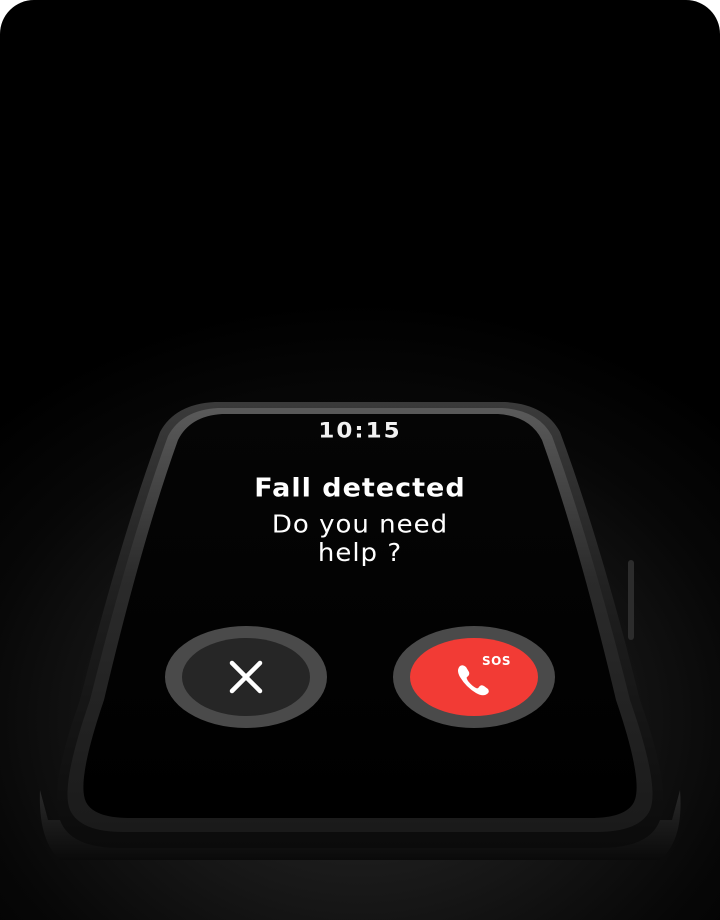 This screenshot has height=920, width=720. Describe the element at coordinates (360, 525) in the screenshot. I see `question-line-1: Do you need` at that location.